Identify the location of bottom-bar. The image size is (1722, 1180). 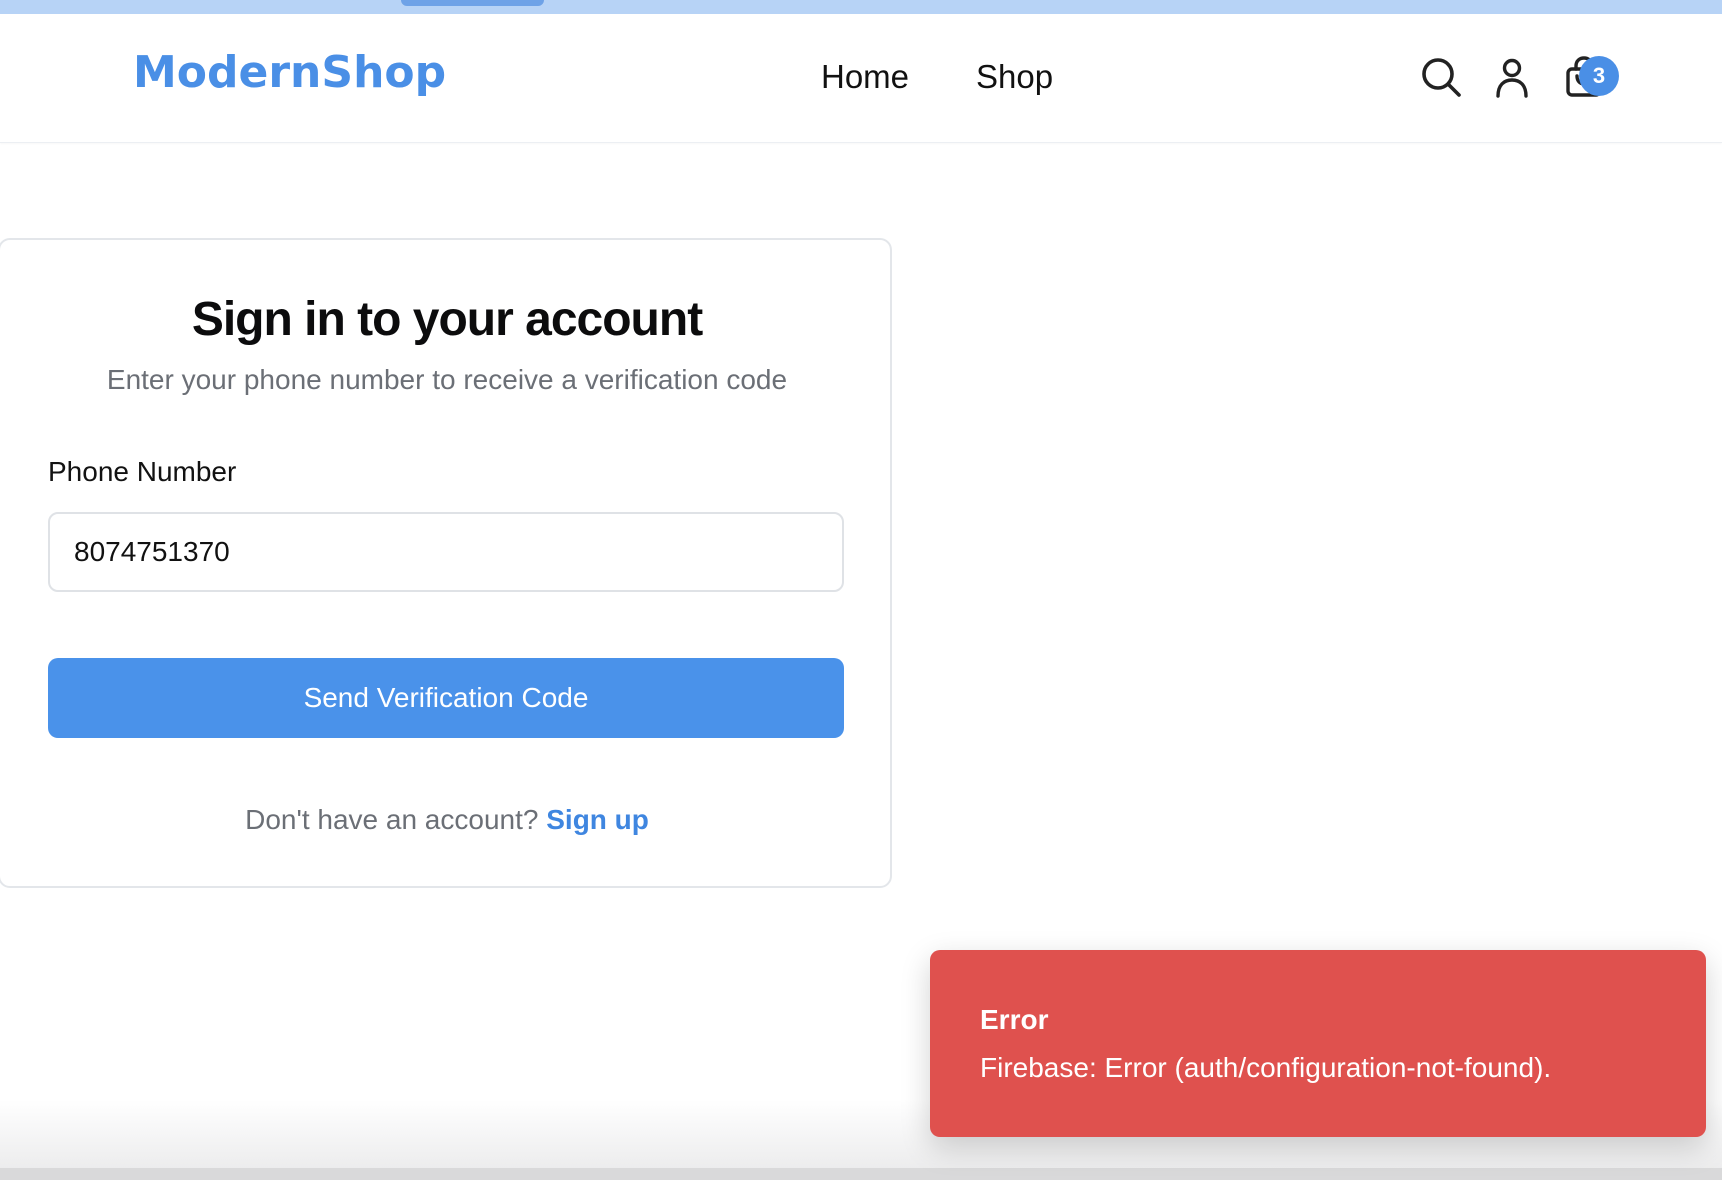
(861, 1174).